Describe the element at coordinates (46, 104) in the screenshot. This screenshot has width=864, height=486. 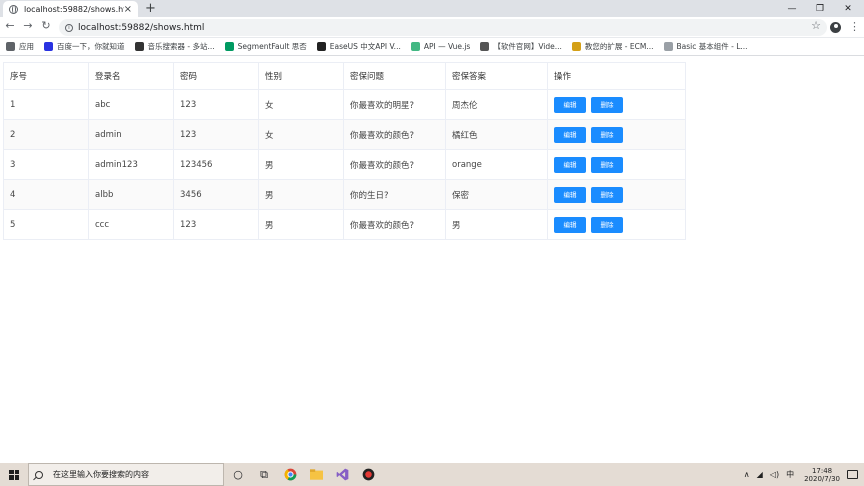
I see `cell-id: 1` at that location.